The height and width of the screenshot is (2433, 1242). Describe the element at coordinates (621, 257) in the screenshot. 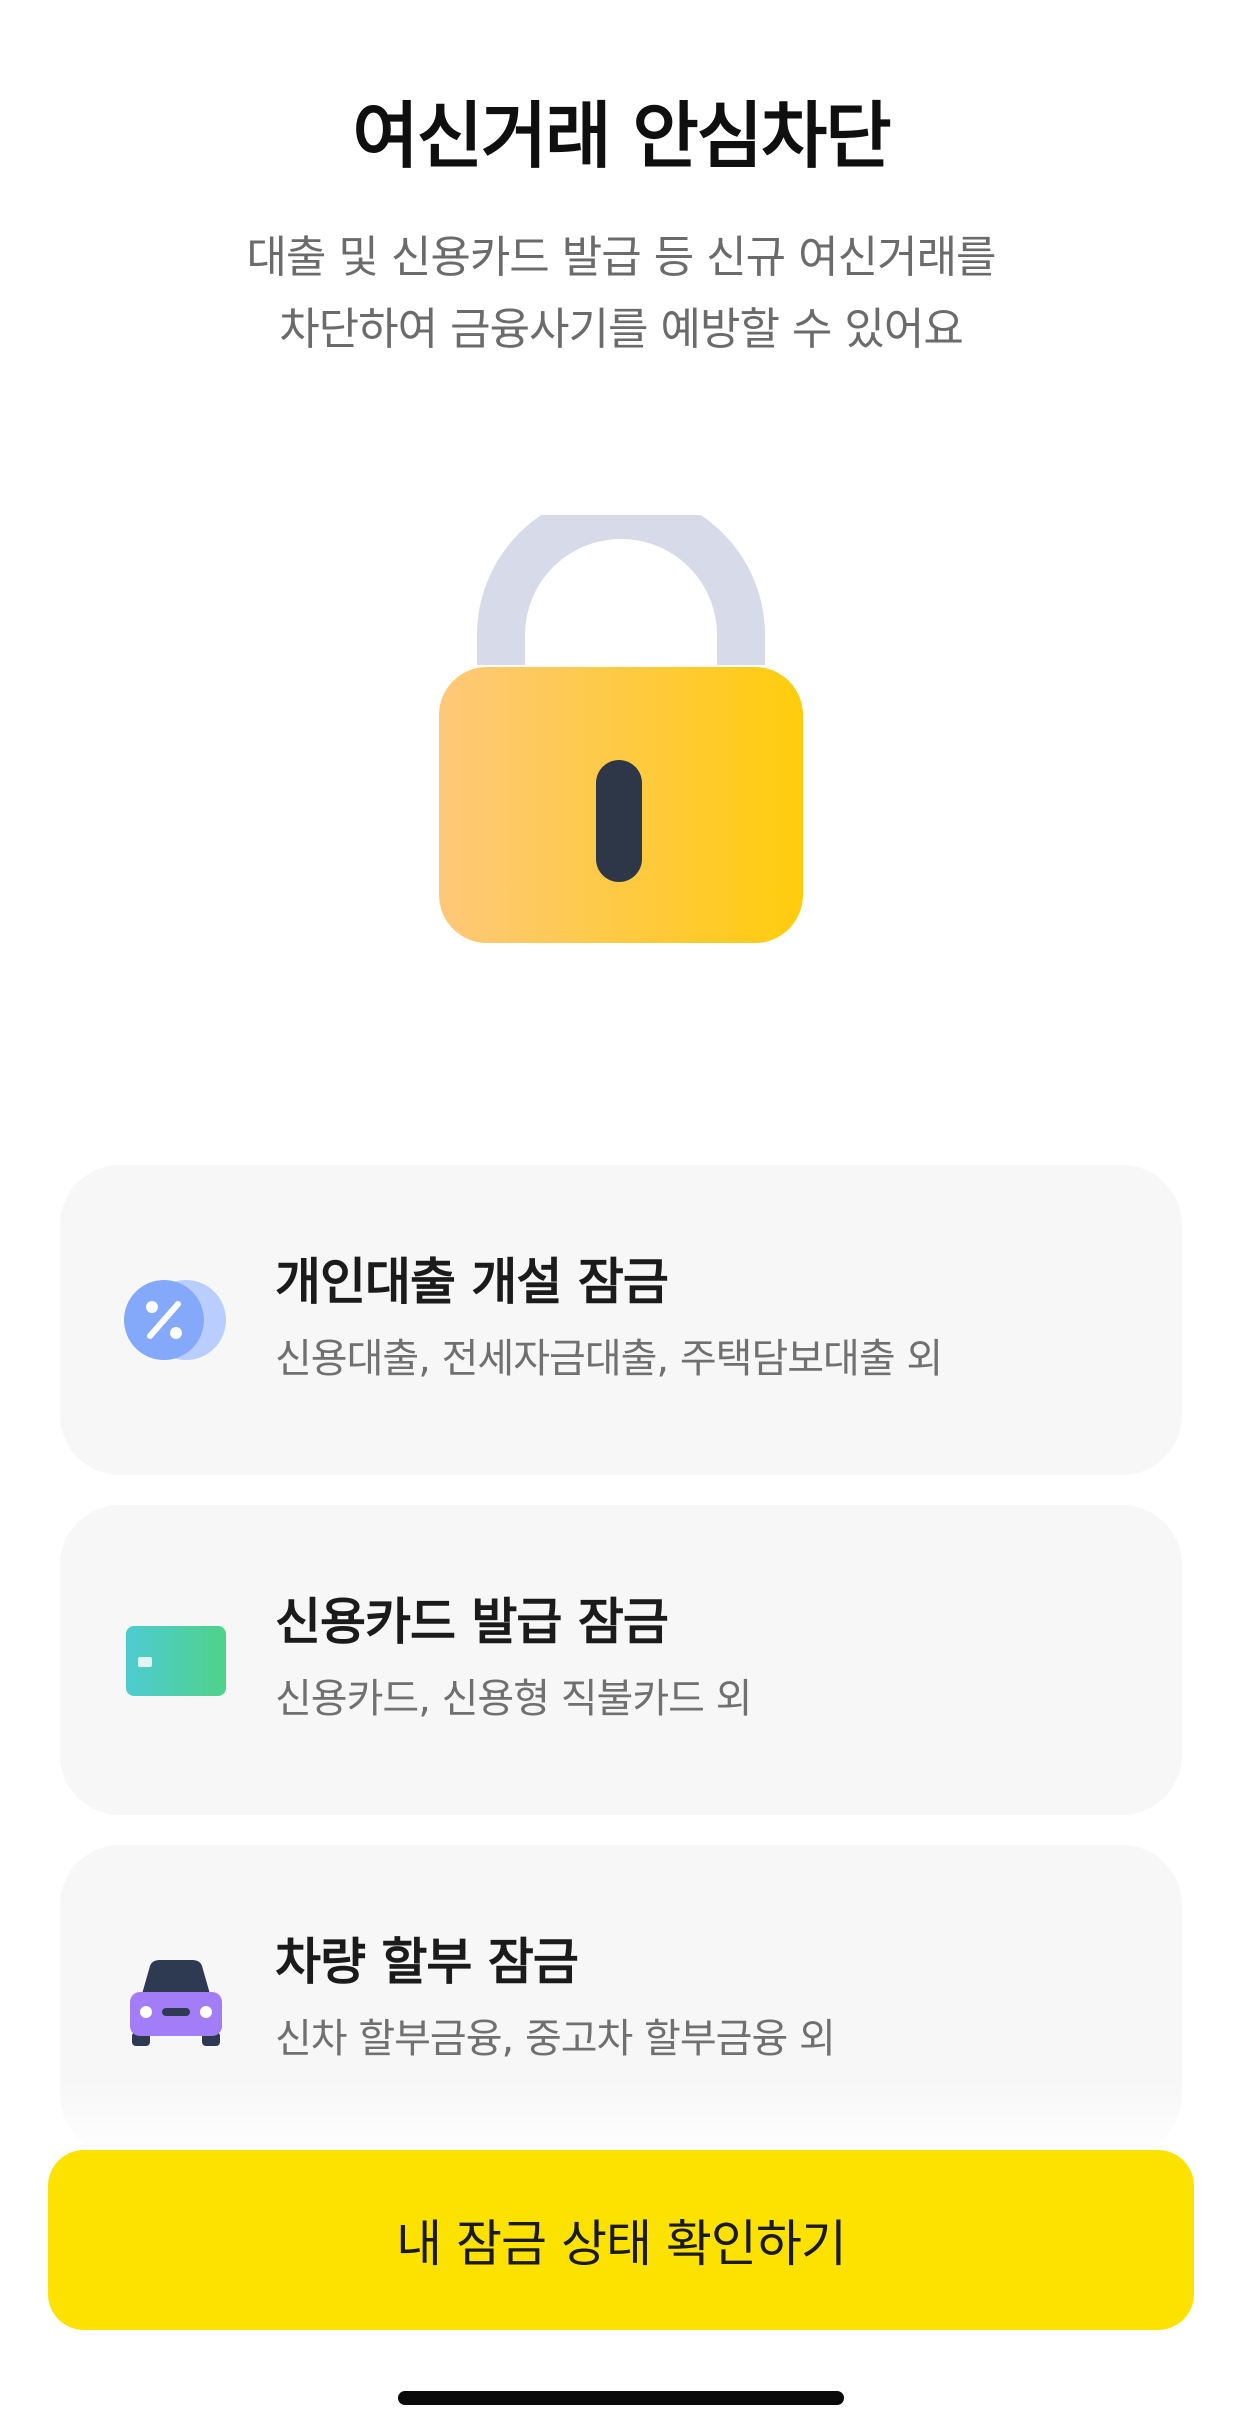

I see `subtitle-line-1: 대출 및 신용카드 발급 등 신규 여신거래를` at that location.